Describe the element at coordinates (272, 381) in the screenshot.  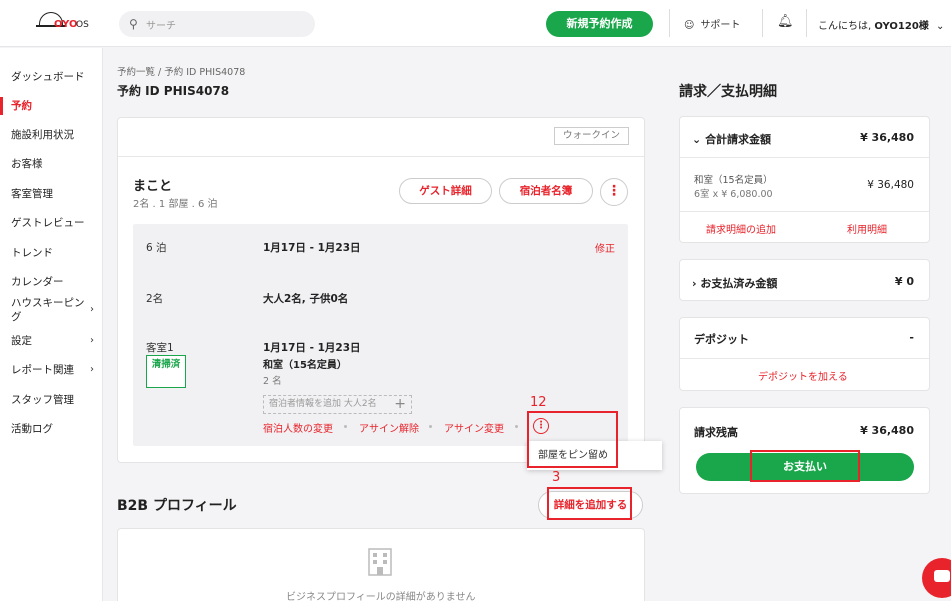
I see `room-guests: 2 名` at that location.